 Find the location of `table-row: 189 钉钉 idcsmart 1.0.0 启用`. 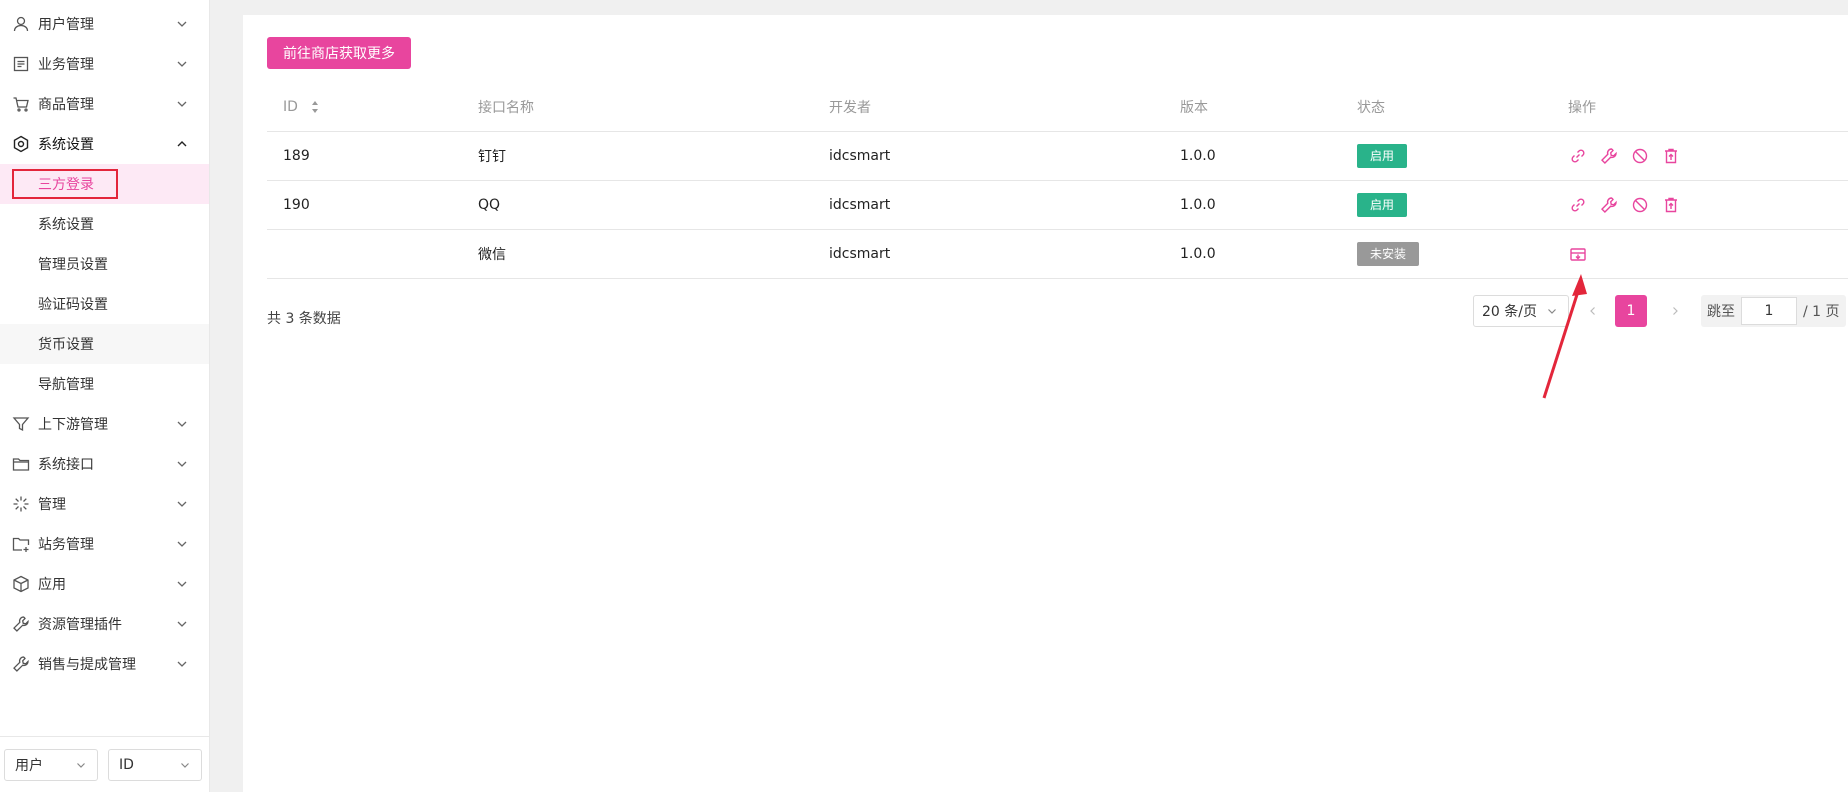

table-row: 189 钉钉 idcsmart 1.0.0 启用 is located at coordinates (1057, 156).